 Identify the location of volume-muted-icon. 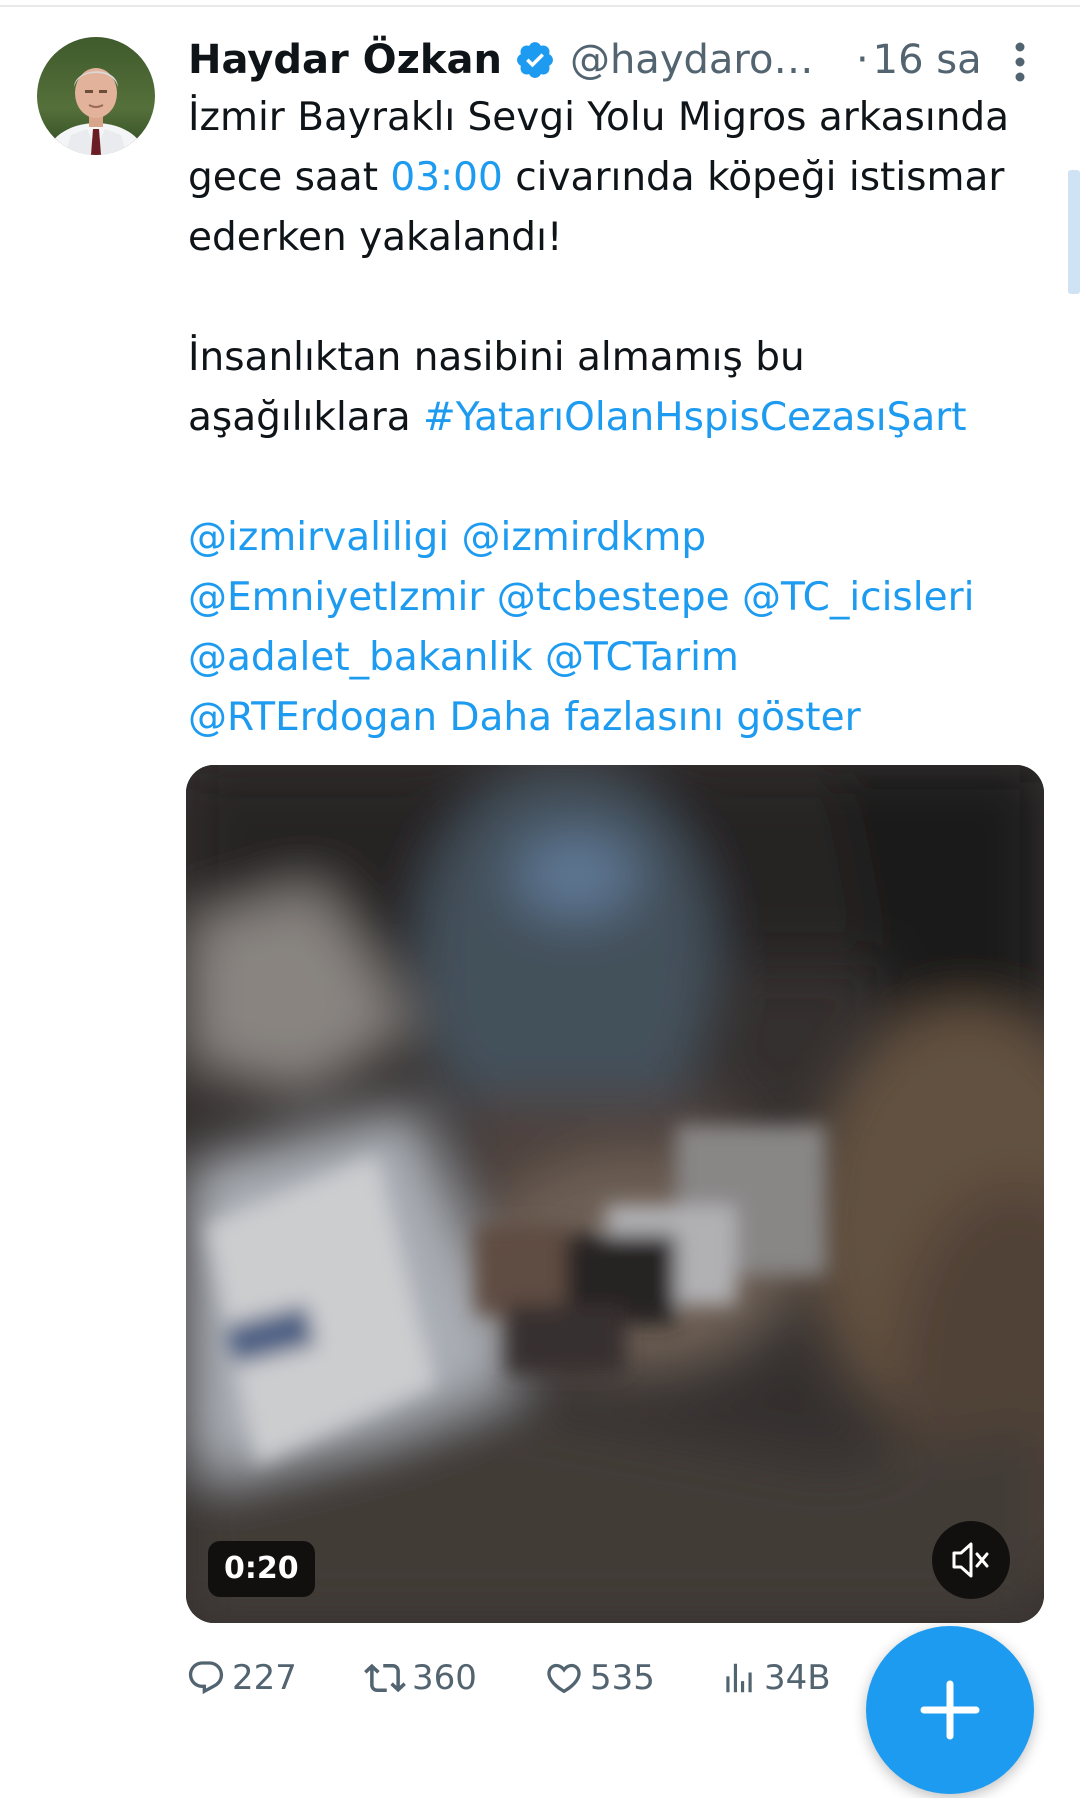
(970, 1560).